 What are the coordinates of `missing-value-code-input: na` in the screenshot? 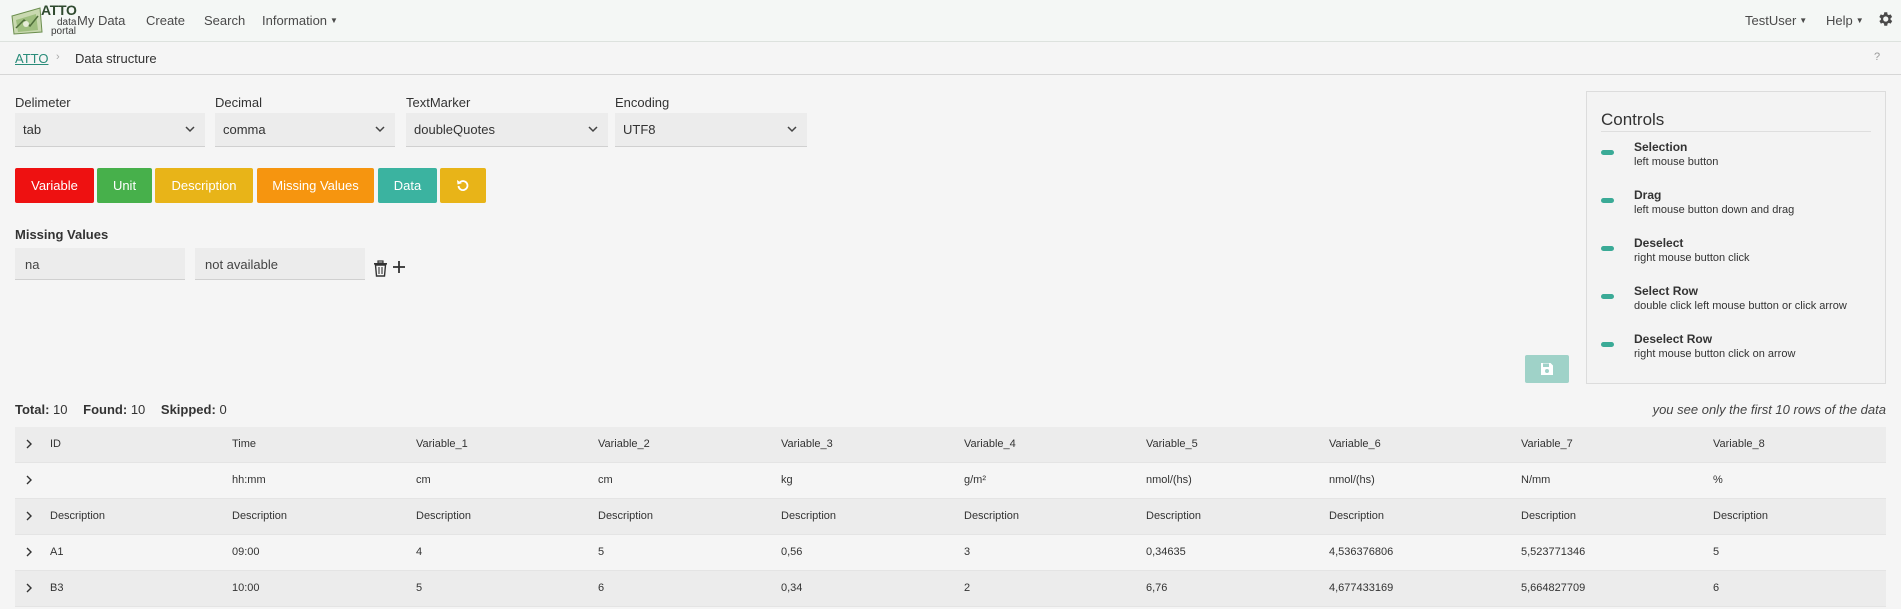 It's located at (100, 264).